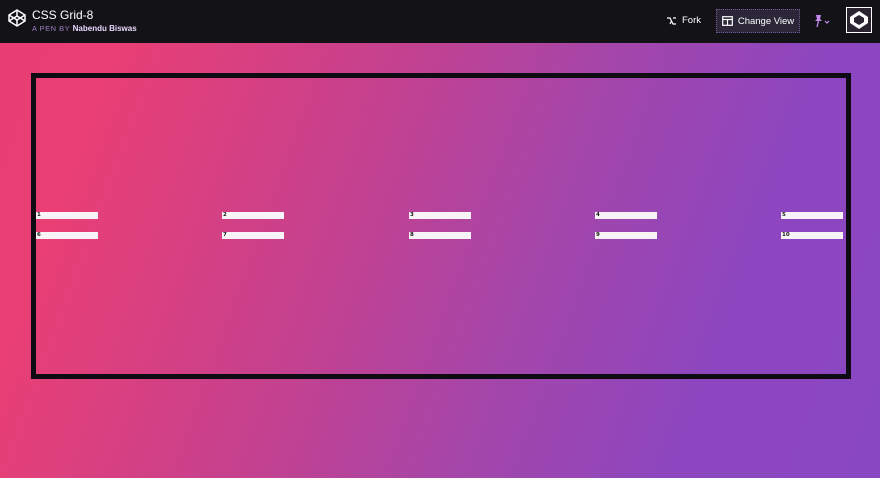 This screenshot has height=478, width=880. I want to click on grid-item: 6, so click(67, 235).